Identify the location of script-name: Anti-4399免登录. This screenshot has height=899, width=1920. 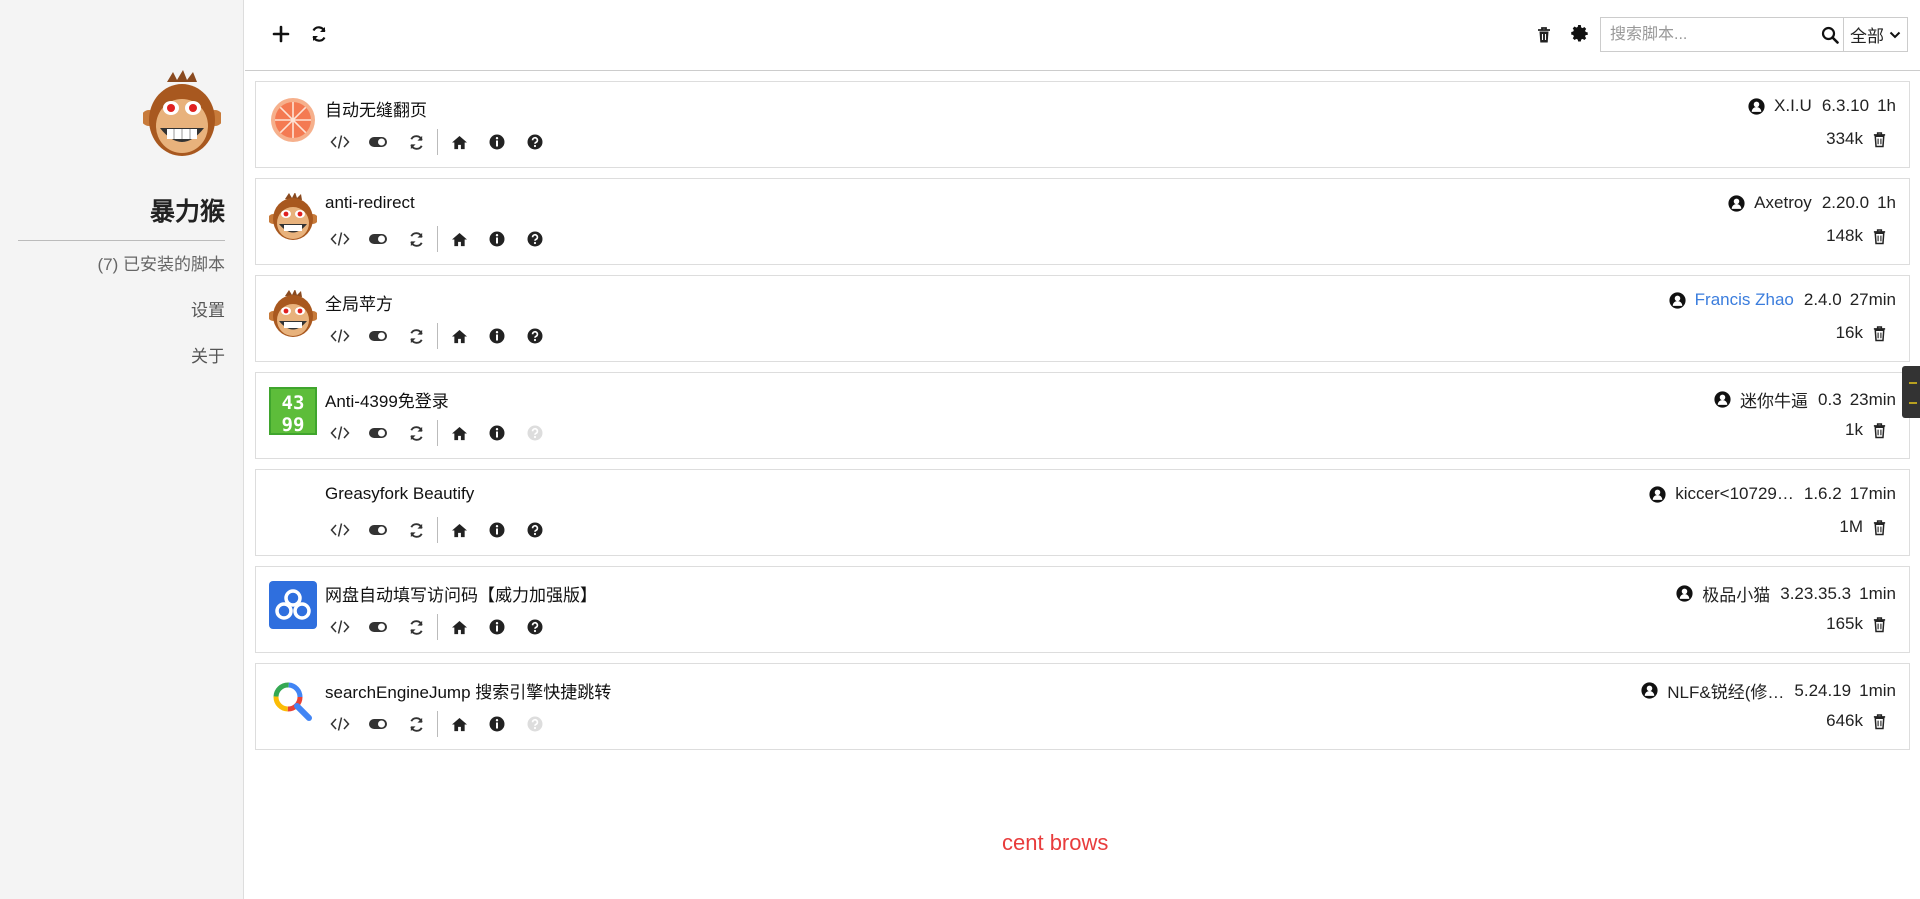
(387, 399).